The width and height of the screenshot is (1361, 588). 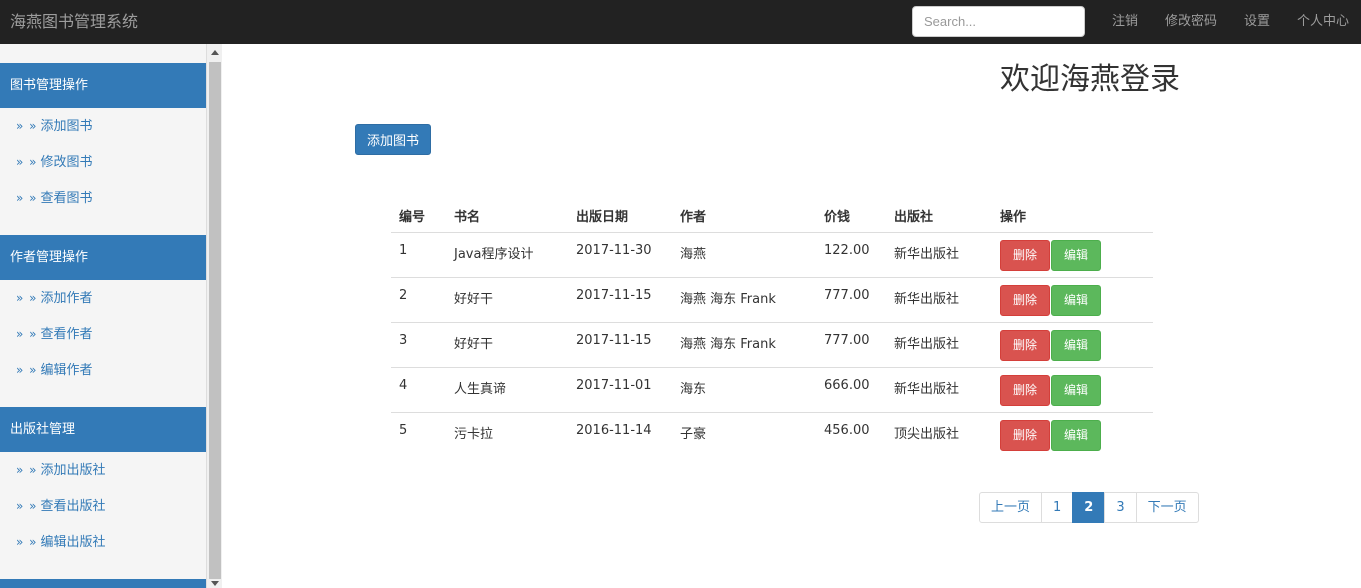 What do you see at coordinates (927, 434) in the screenshot?
I see `cell-publisher: 顶尖出版社` at bounding box center [927, 434].